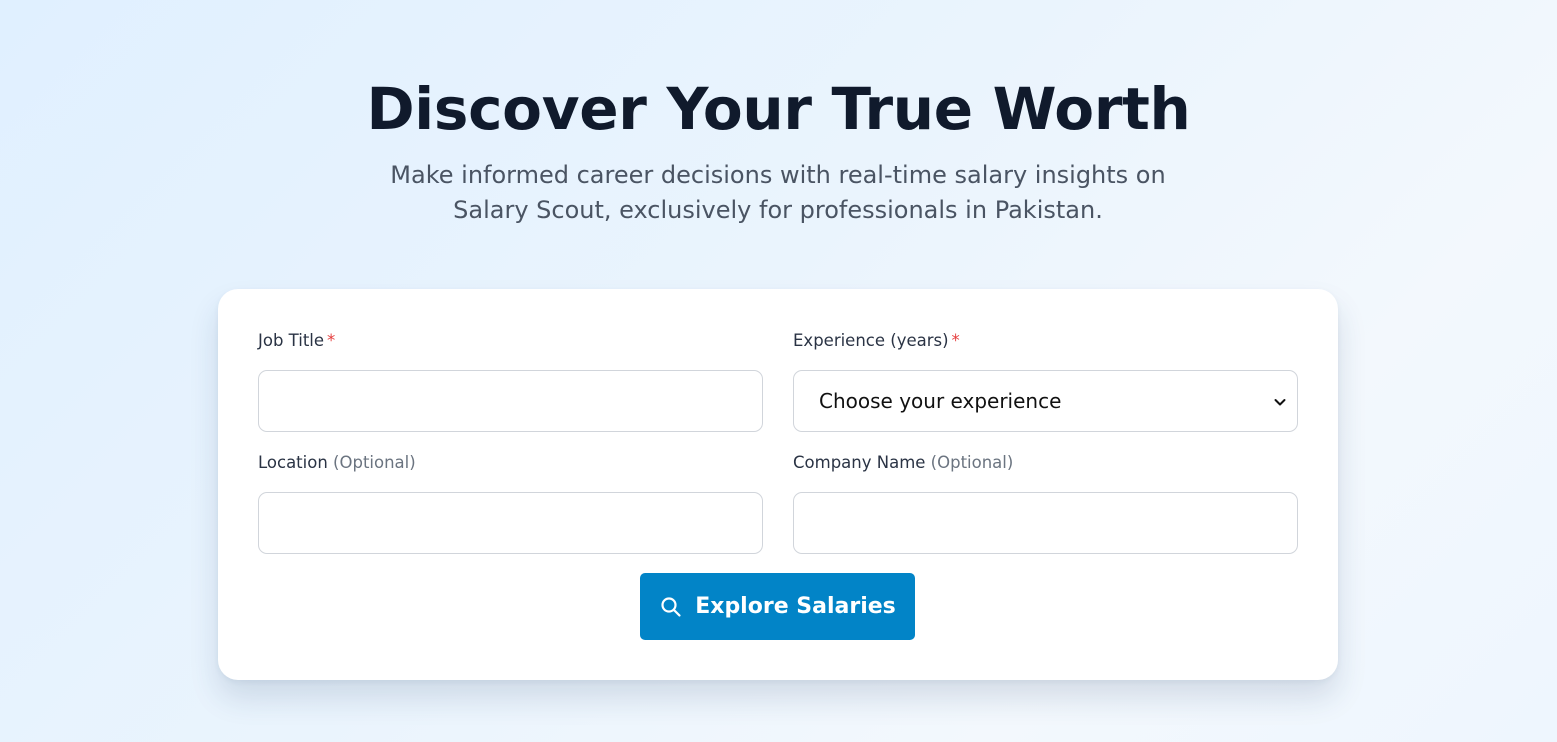 The image size is (1557, 742). What do you see at coordinates (1280, 401) in the screenshot?
I see `chevron-down-icon` at bounding box center [1280, 401].